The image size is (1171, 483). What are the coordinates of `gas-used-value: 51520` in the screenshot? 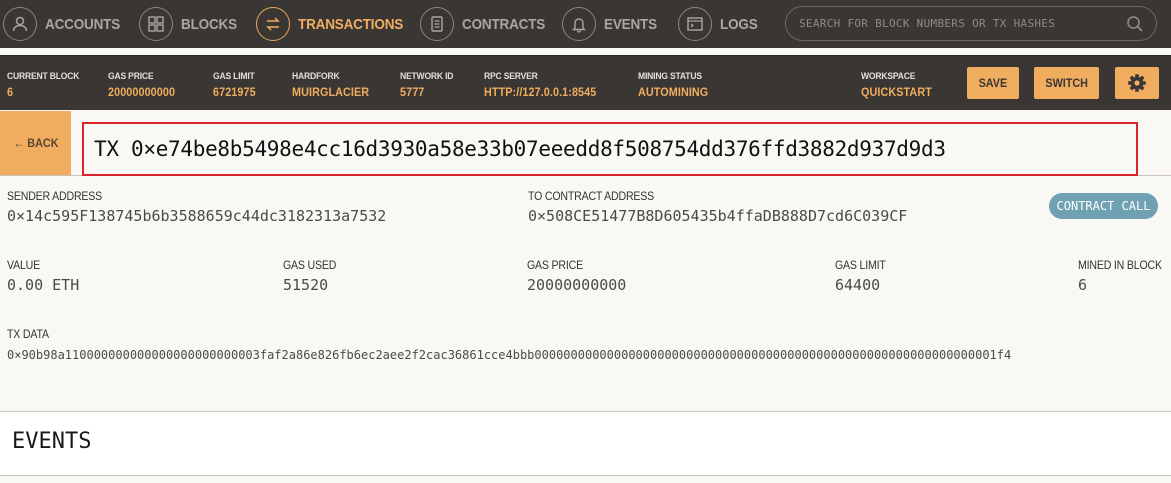 It's located at (306, 285).